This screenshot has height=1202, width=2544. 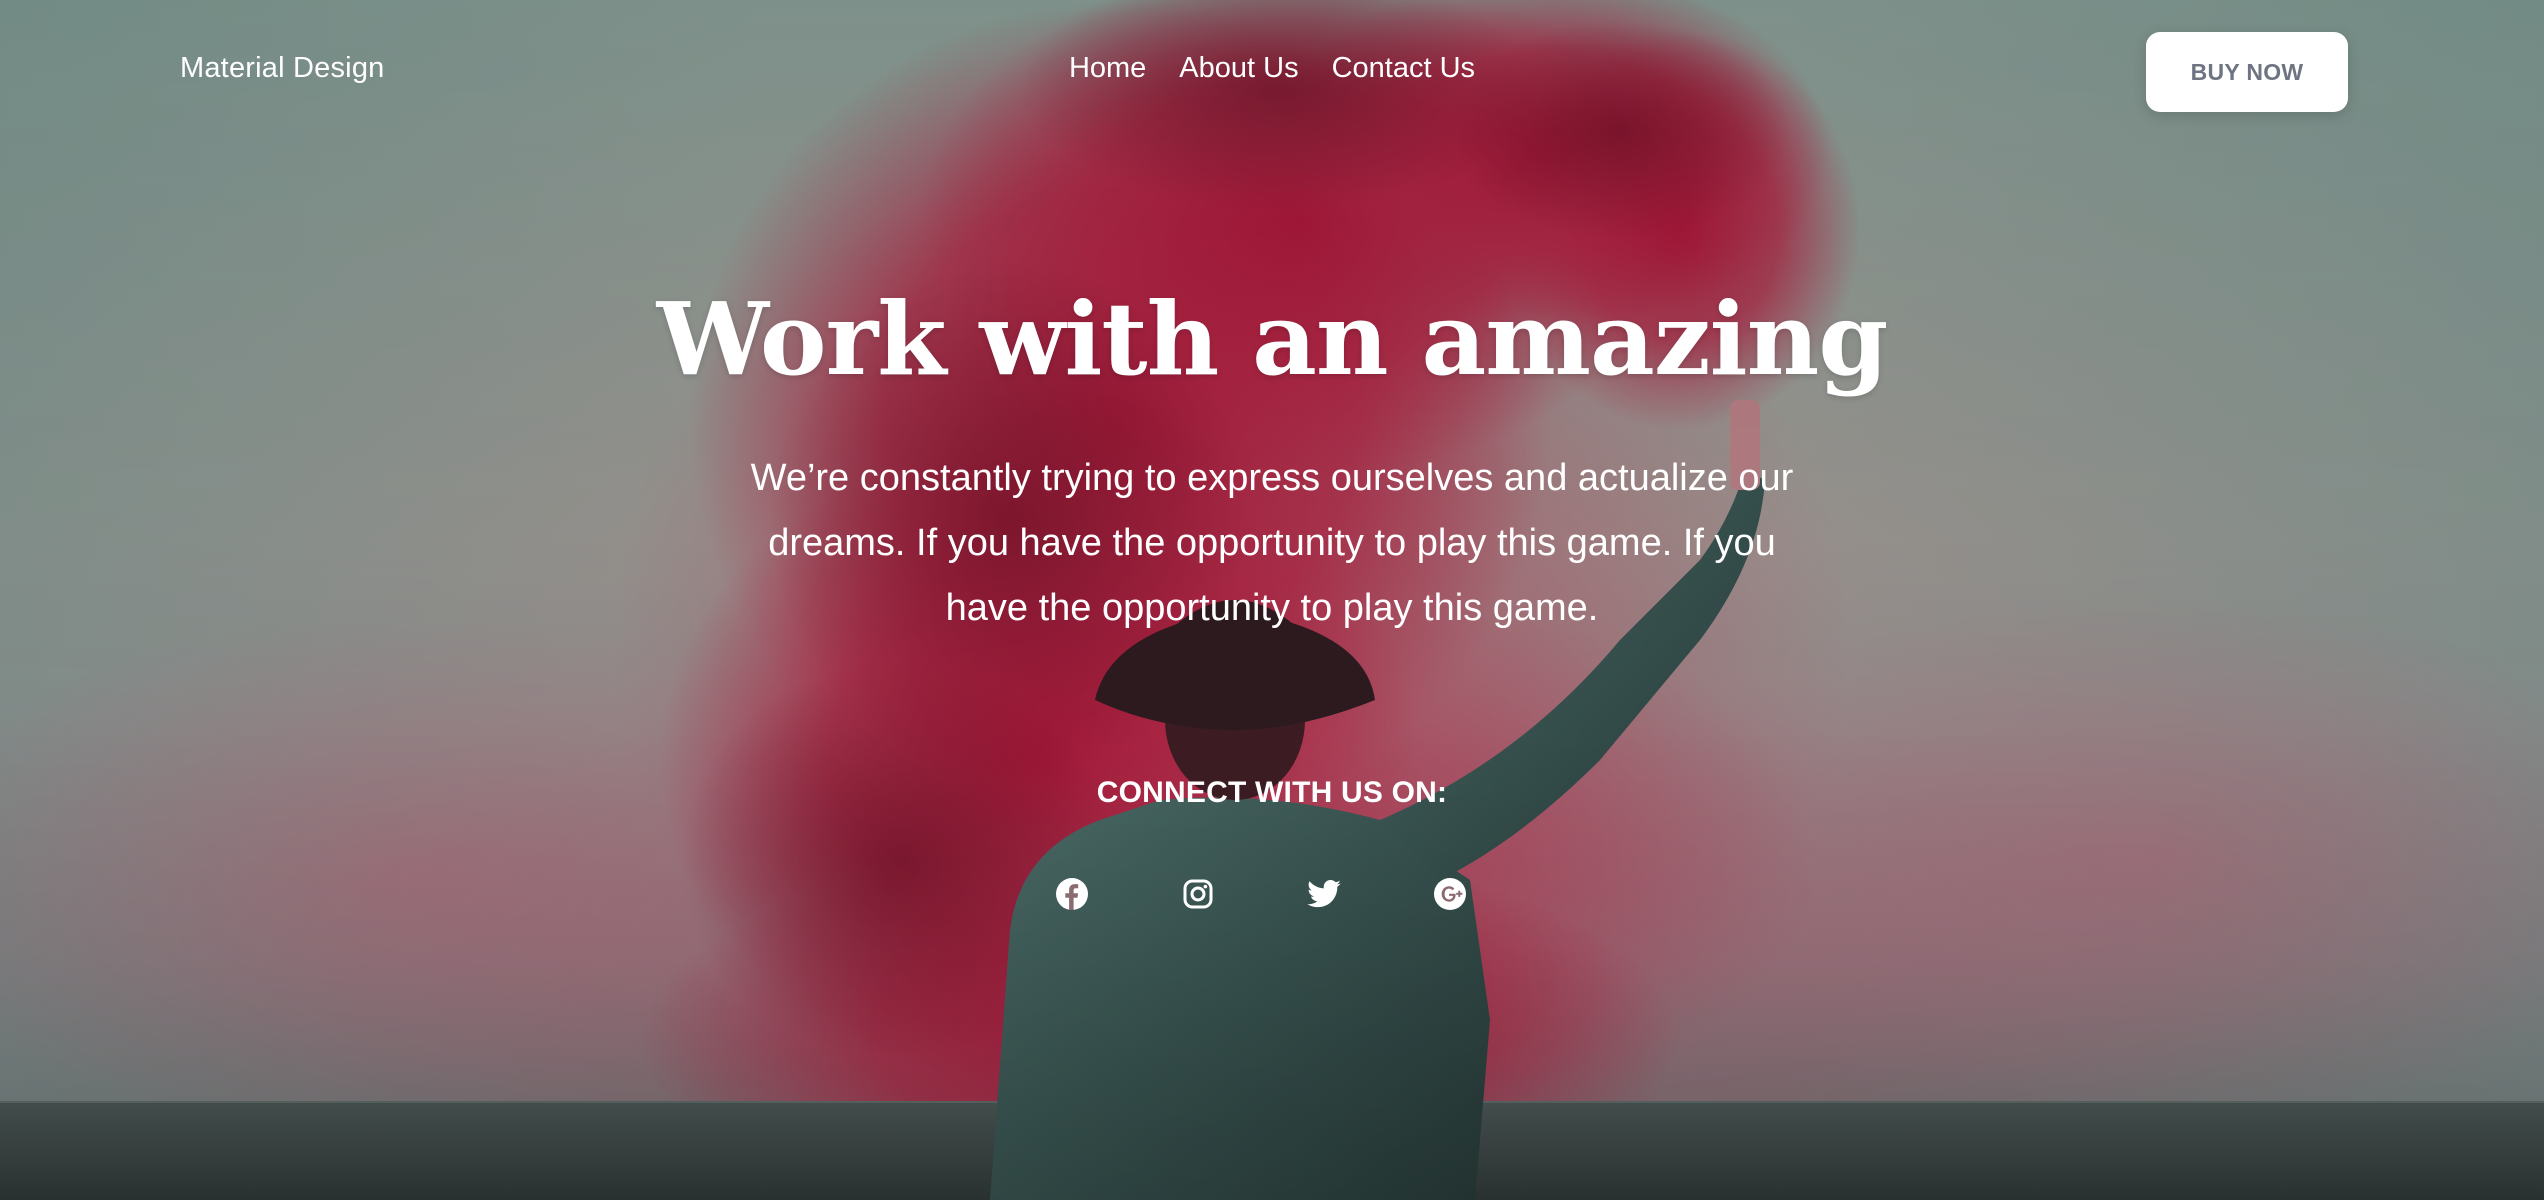 I want to click on nav-link-contact-us: Contact Us, so click(x=1403, y=68).